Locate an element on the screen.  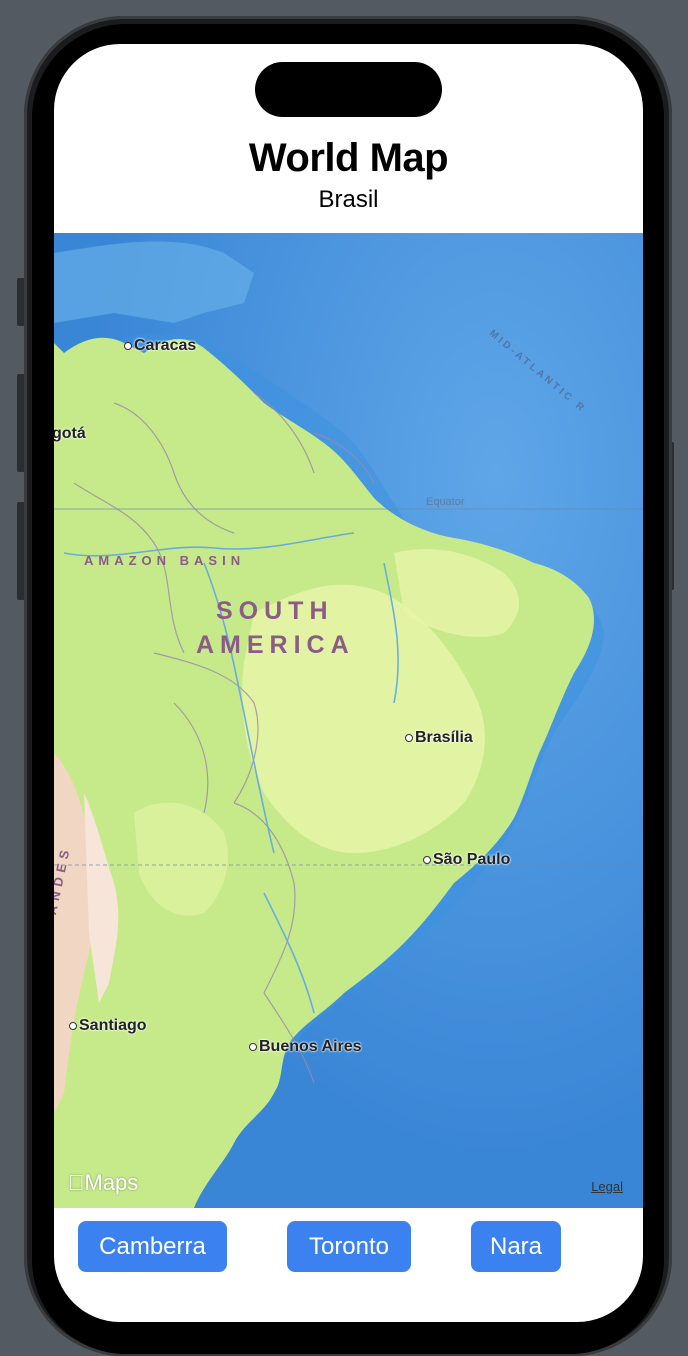
city-buenos-aires: Buenos Aires is located at coordinates (305, 1047).